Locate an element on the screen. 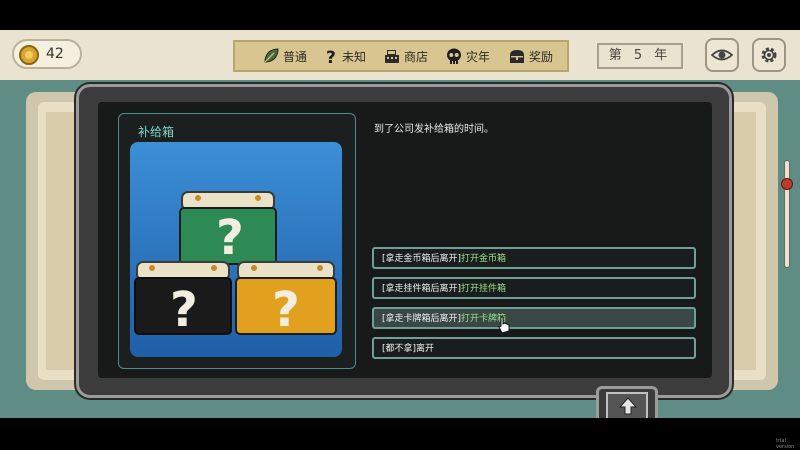 This screenshot has width=800, height=450. treasure-chest-icon is located at coordinates (517, 56).